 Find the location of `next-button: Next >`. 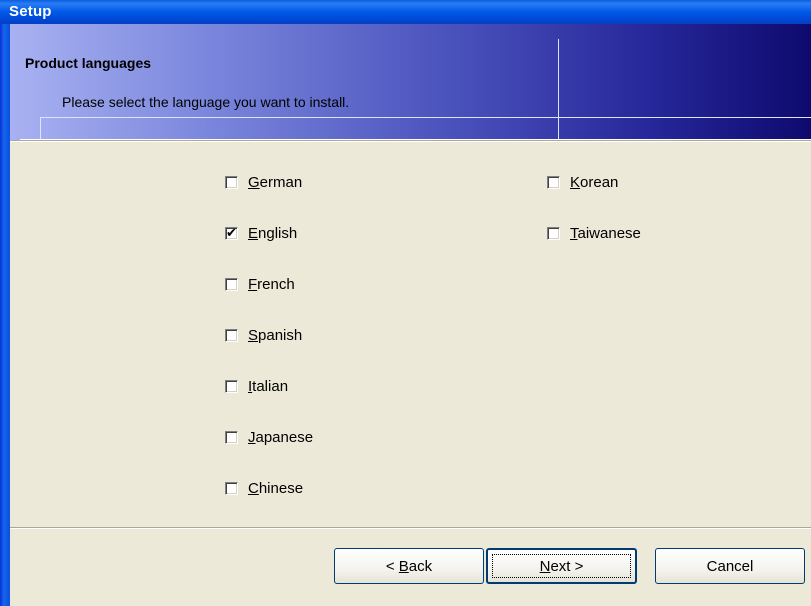

next-button: Next > is located at coordinates (561, 566).